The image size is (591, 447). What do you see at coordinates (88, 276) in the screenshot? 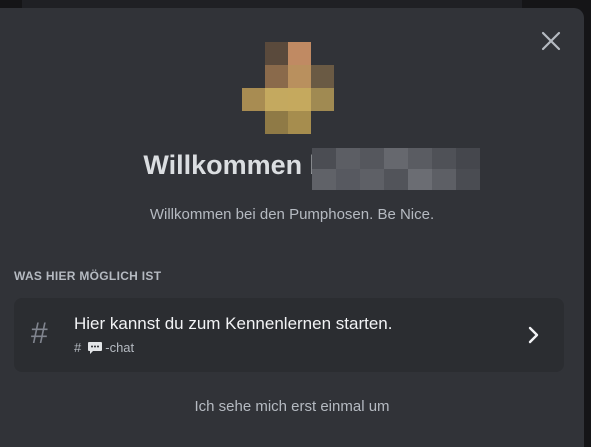
I see `section-heading: WAS HIER MÖGLICH IST` at bounding box center [88, 276].